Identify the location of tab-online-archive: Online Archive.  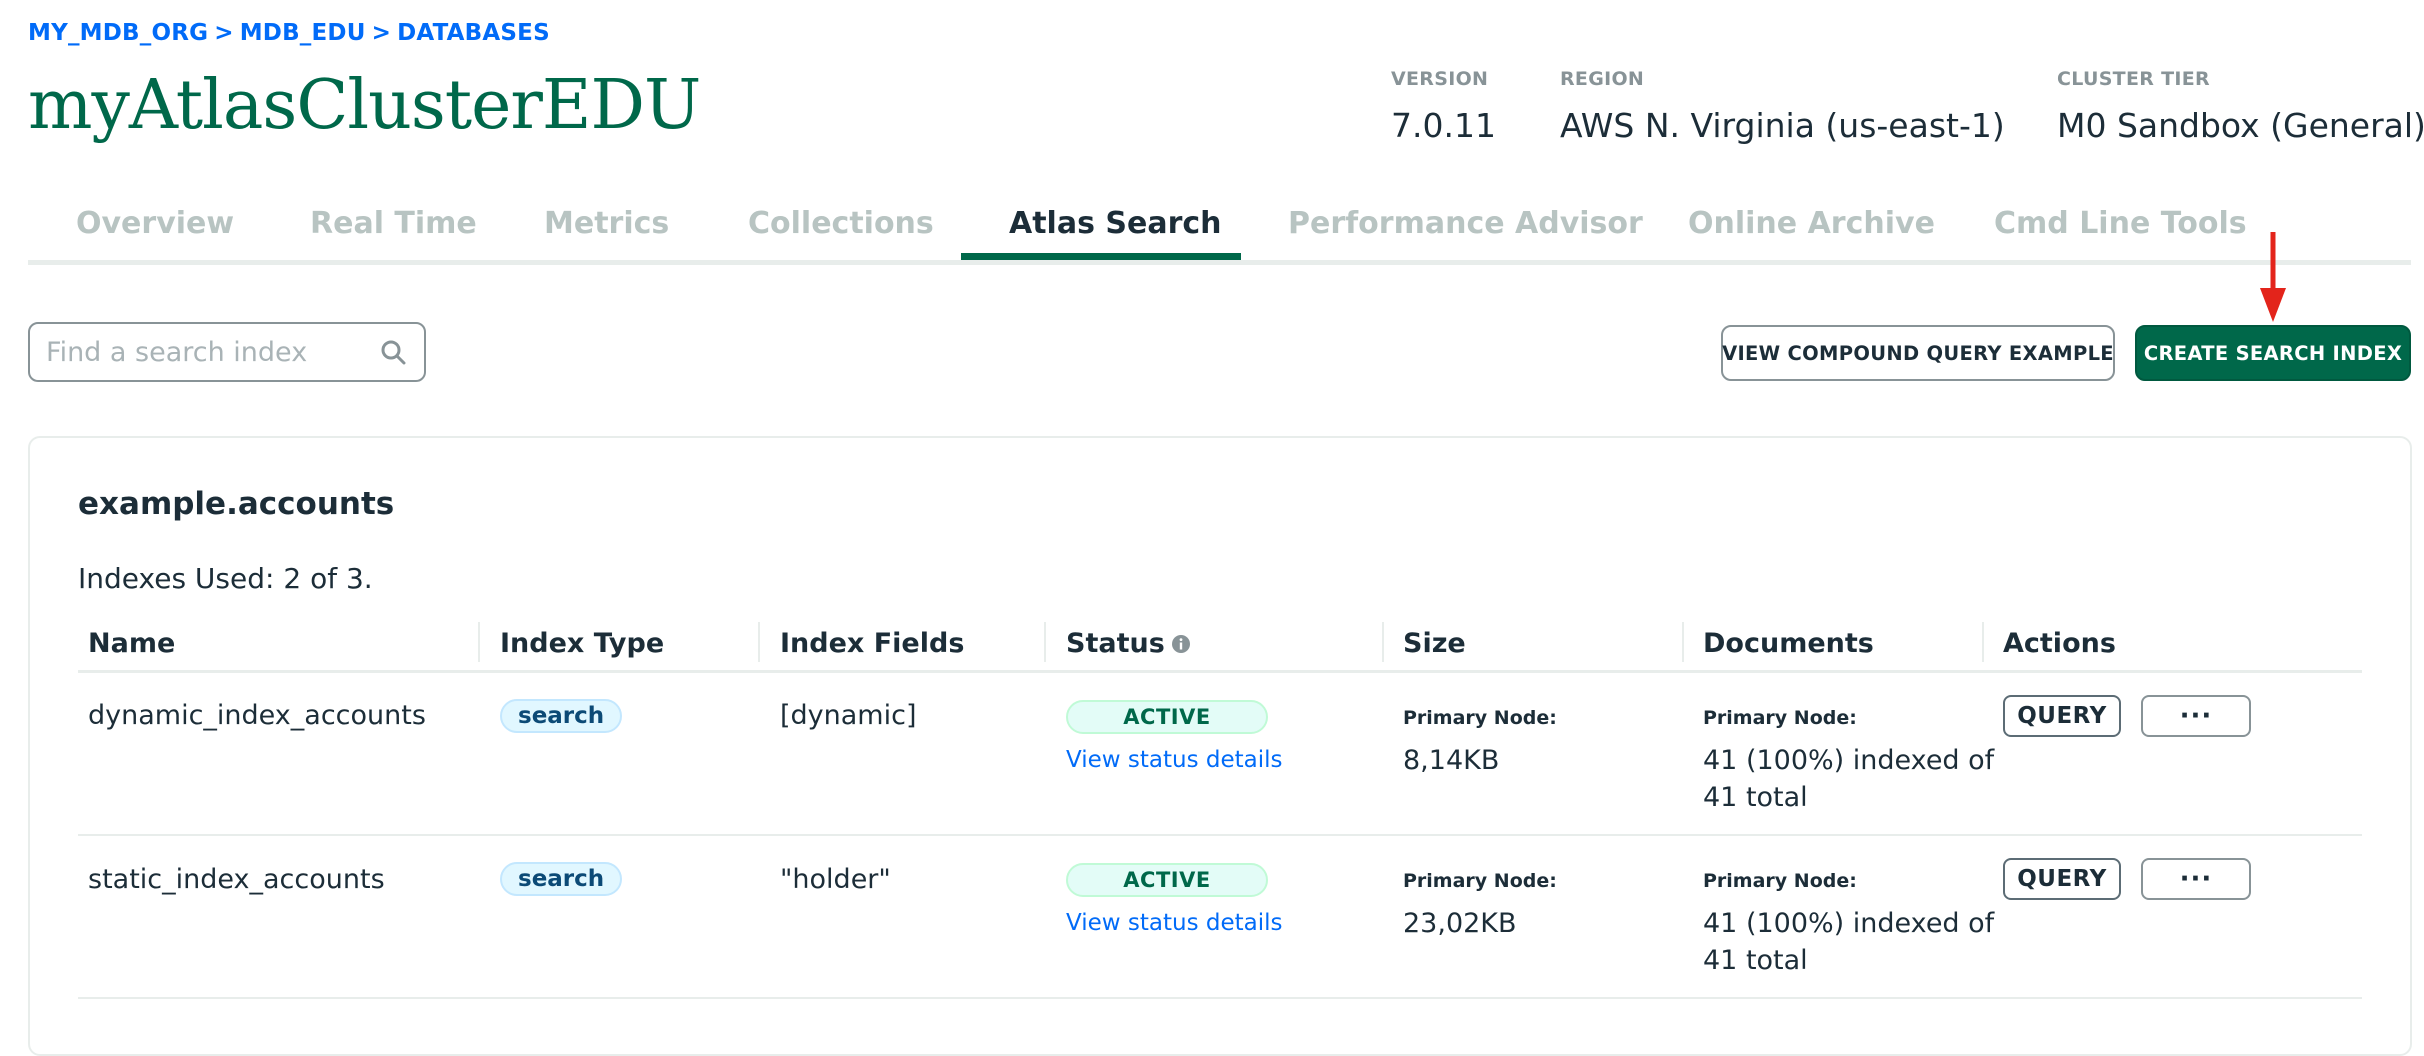
(1811, 223).